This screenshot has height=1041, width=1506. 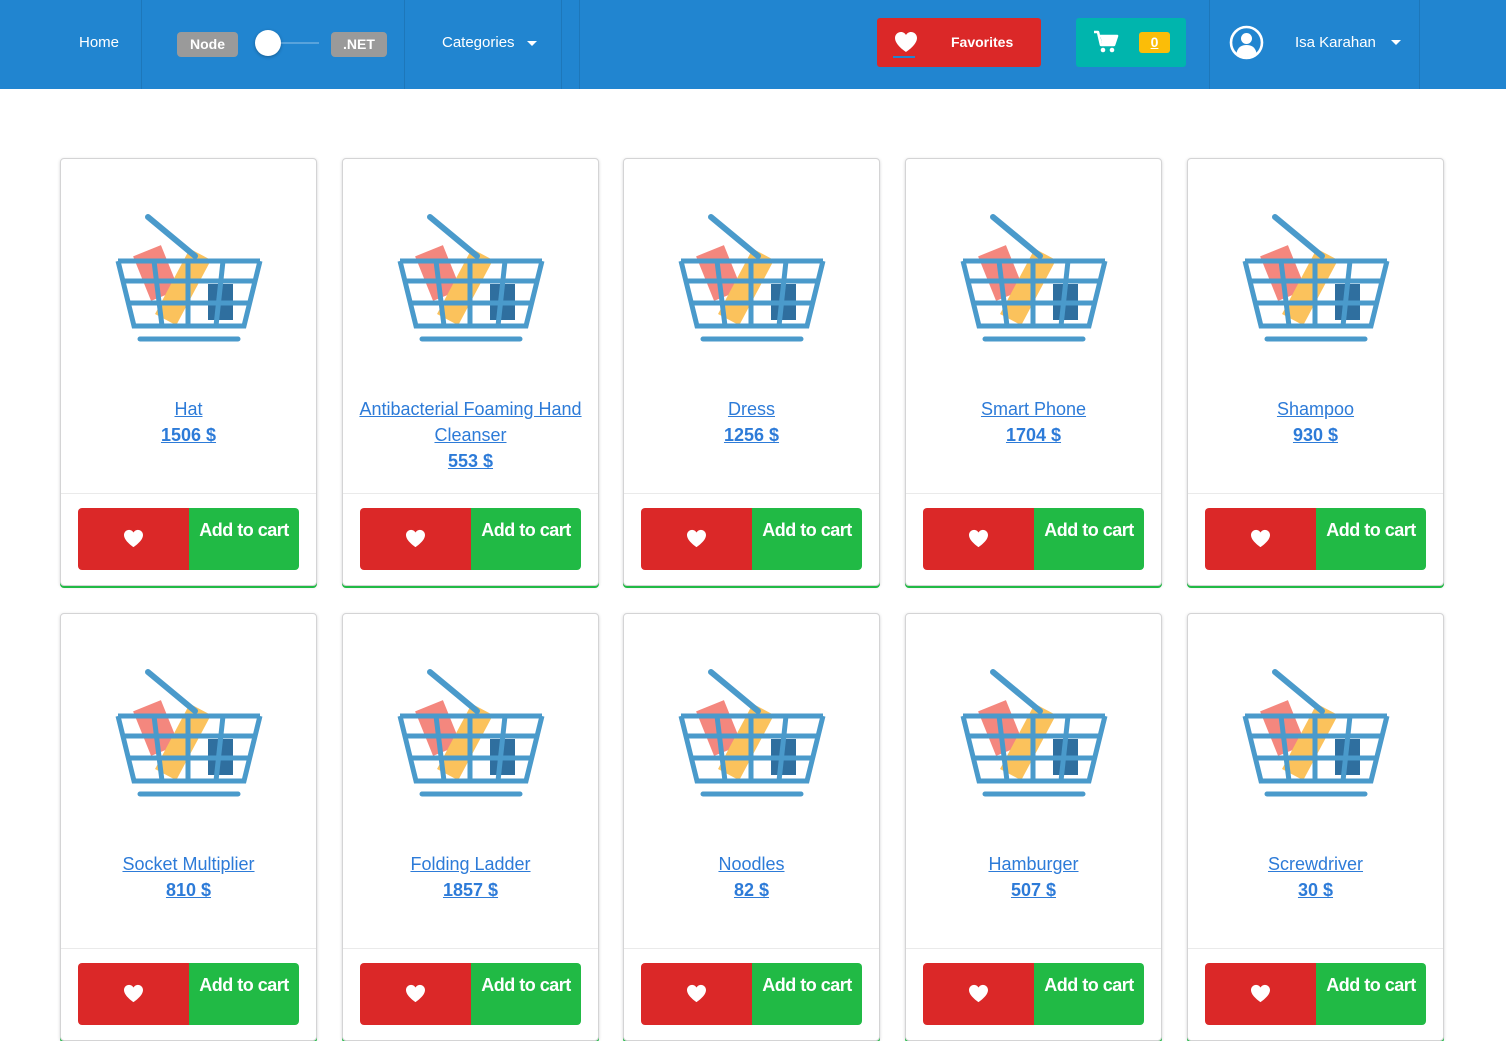 I want to click on favorites-button: Favorites, so click(x=959, y=42).